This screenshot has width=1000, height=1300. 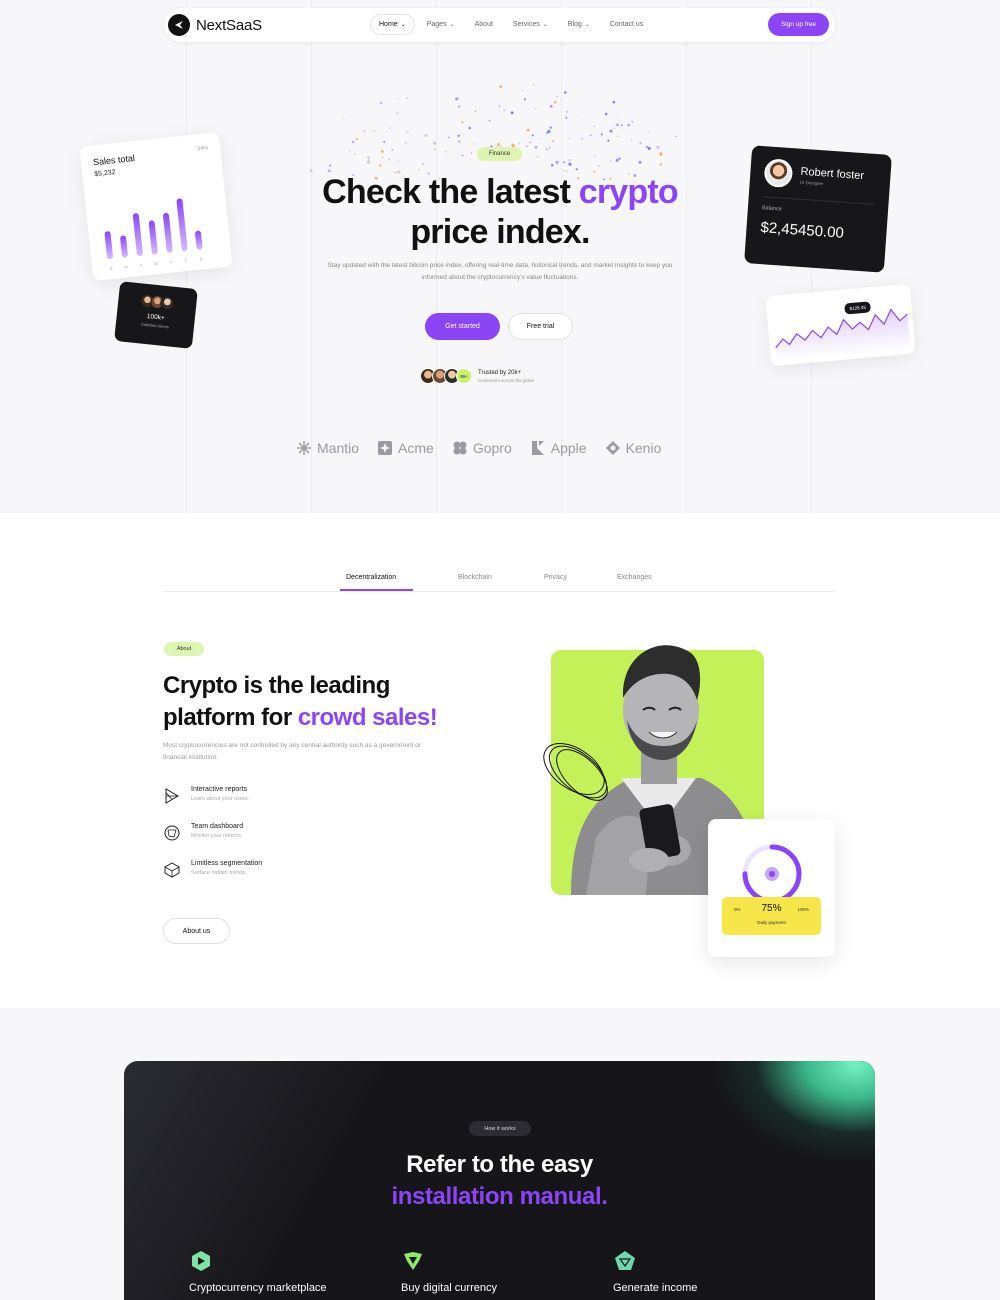 I want to click on hero-title-part: Check the latest, so click(x=450, y=192).